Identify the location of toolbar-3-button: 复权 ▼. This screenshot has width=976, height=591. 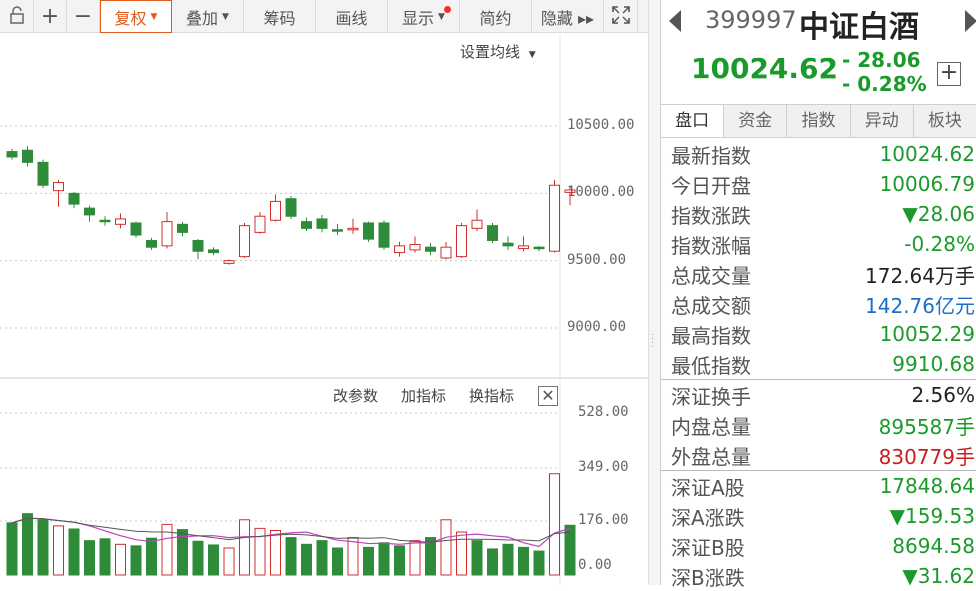
(136, 16).